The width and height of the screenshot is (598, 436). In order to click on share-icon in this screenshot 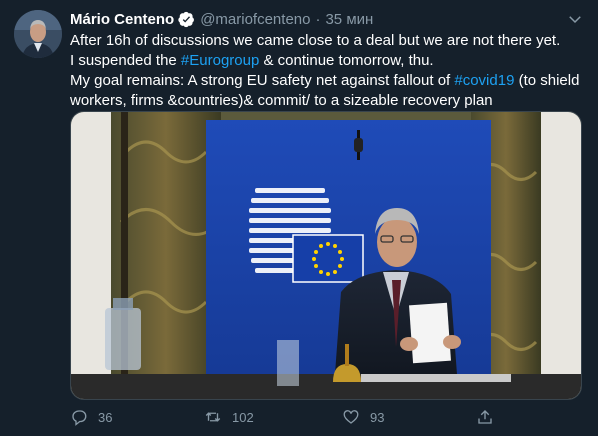, I will do `click(485, 417)`.